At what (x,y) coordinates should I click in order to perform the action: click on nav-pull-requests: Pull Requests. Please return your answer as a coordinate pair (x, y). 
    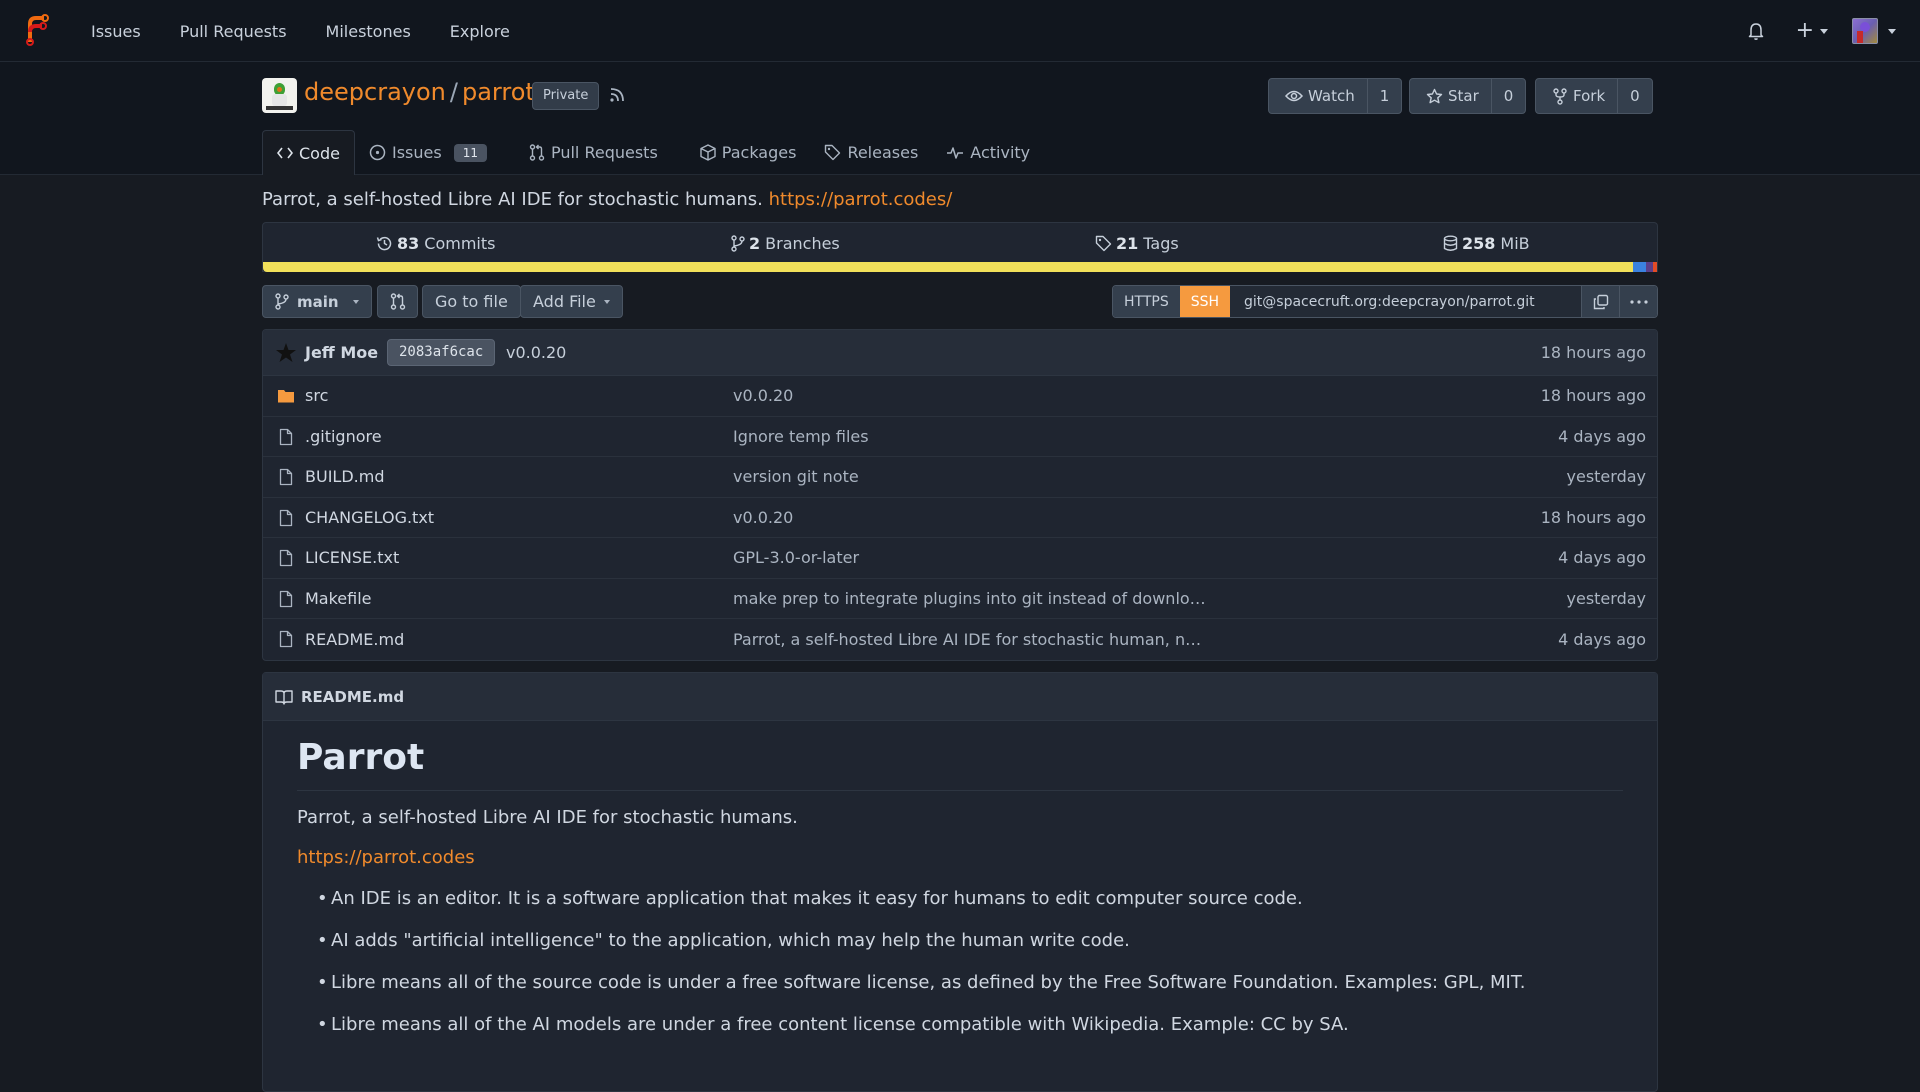
    Looking at the image, I should click on (233, 31).